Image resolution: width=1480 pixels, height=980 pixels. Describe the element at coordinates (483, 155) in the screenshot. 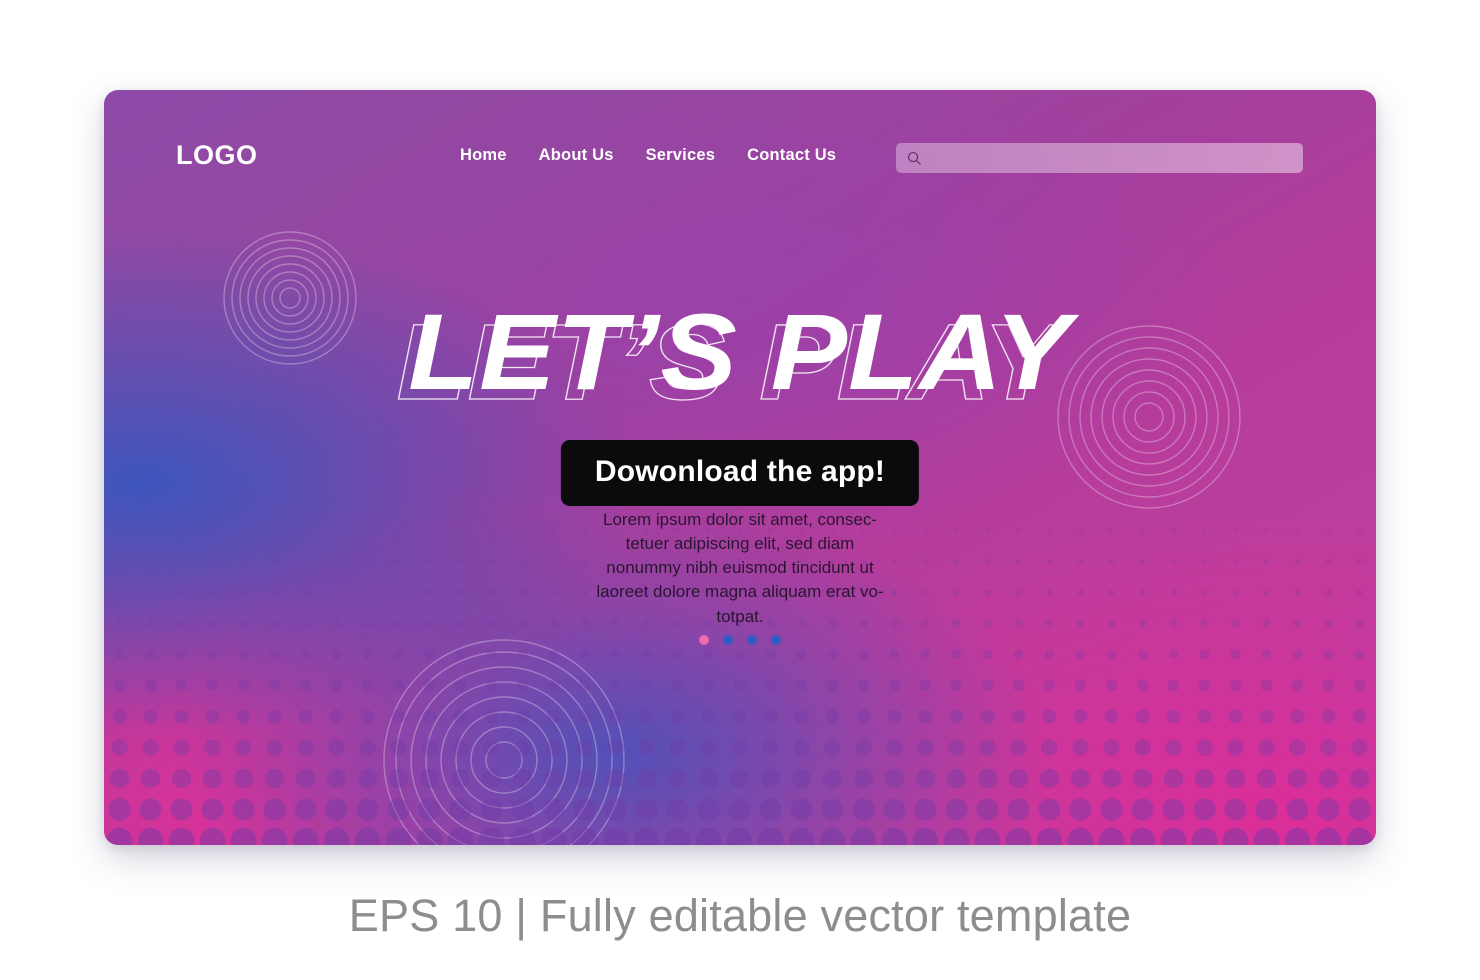

I see `nav-item-home: Home` at that location.